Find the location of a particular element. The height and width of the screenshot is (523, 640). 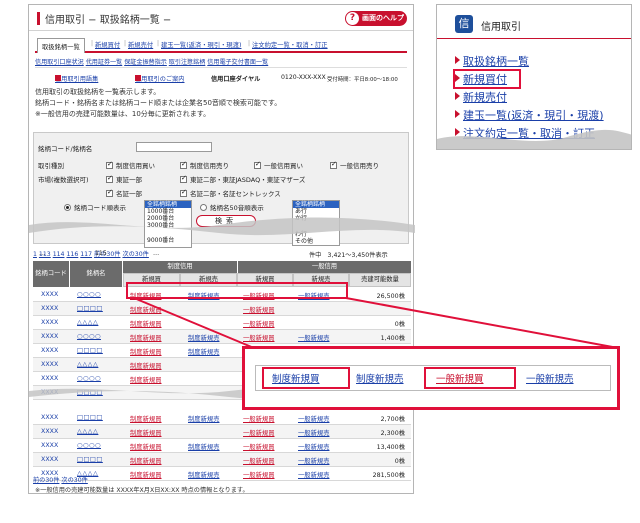

sell-quantity: 0株 is located at coordinates (399, 324).